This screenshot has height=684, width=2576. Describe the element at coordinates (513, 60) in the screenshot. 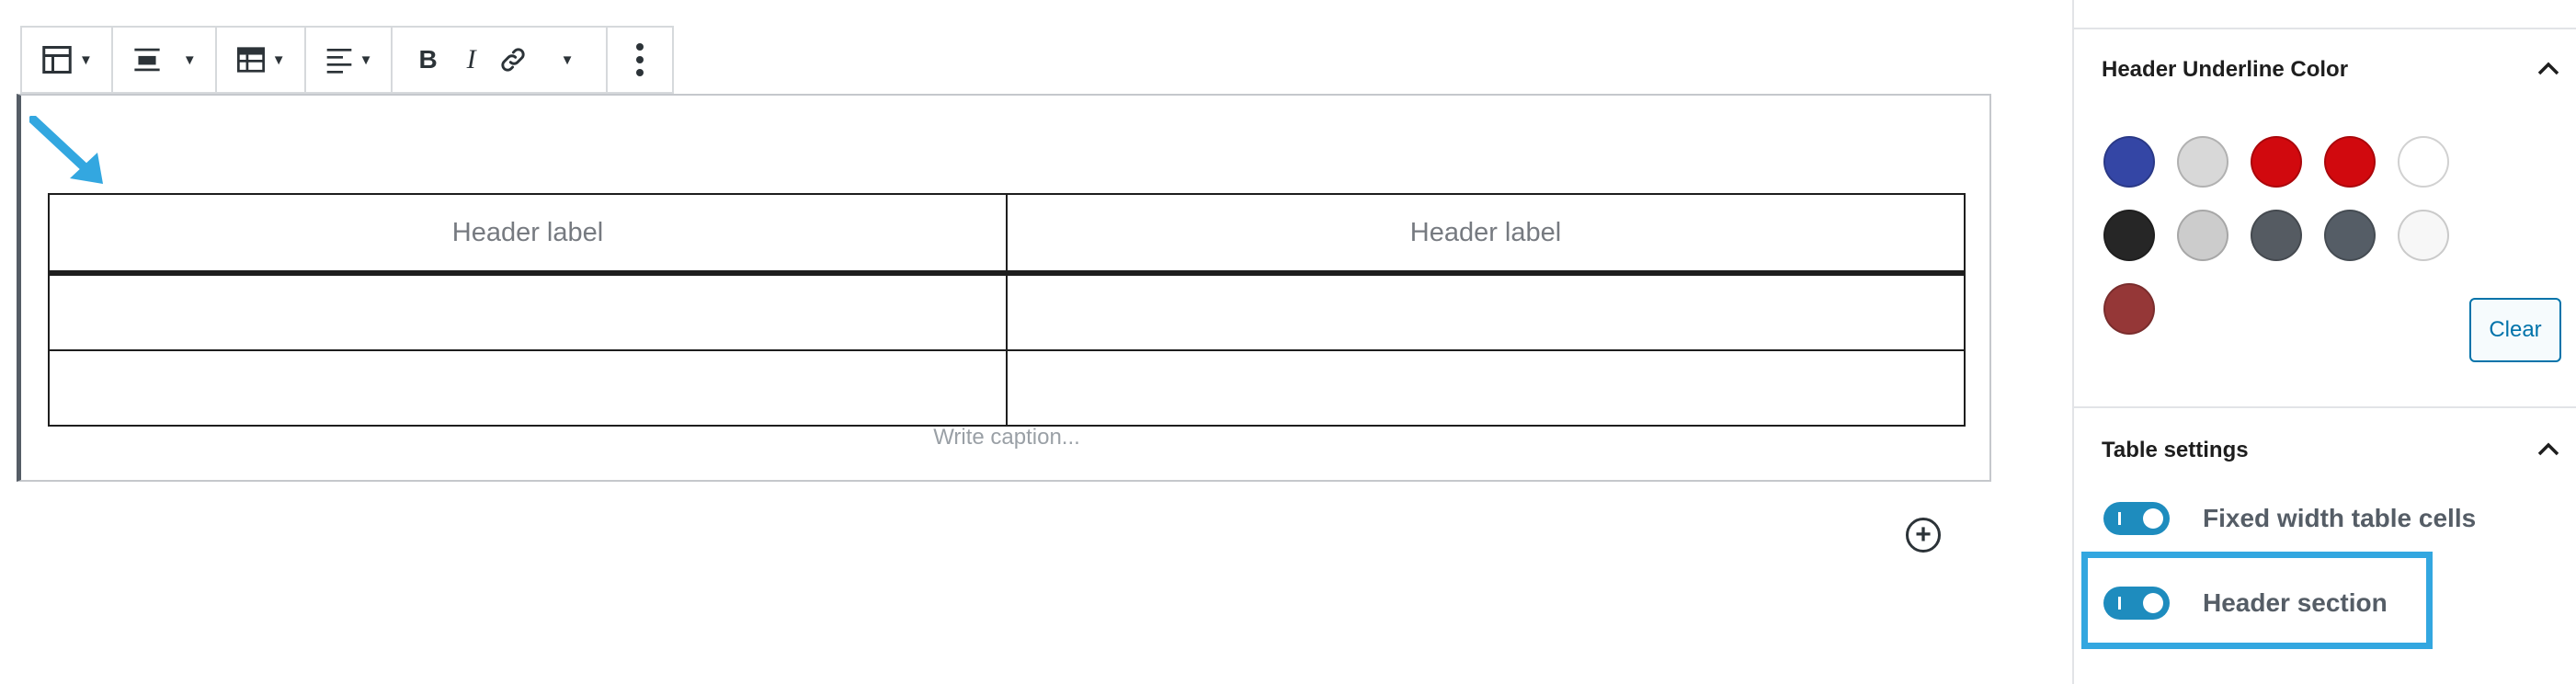

I see `link-icon` at that location.